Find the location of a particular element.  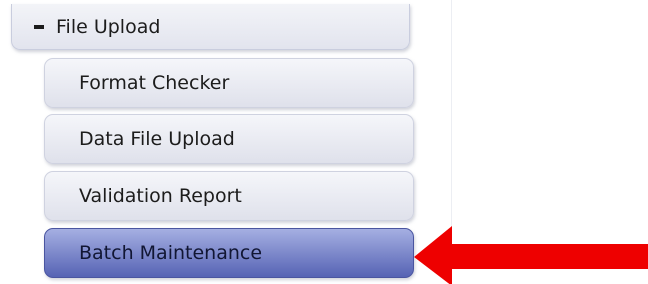

minus-icon is located at coordinates (39, 26).